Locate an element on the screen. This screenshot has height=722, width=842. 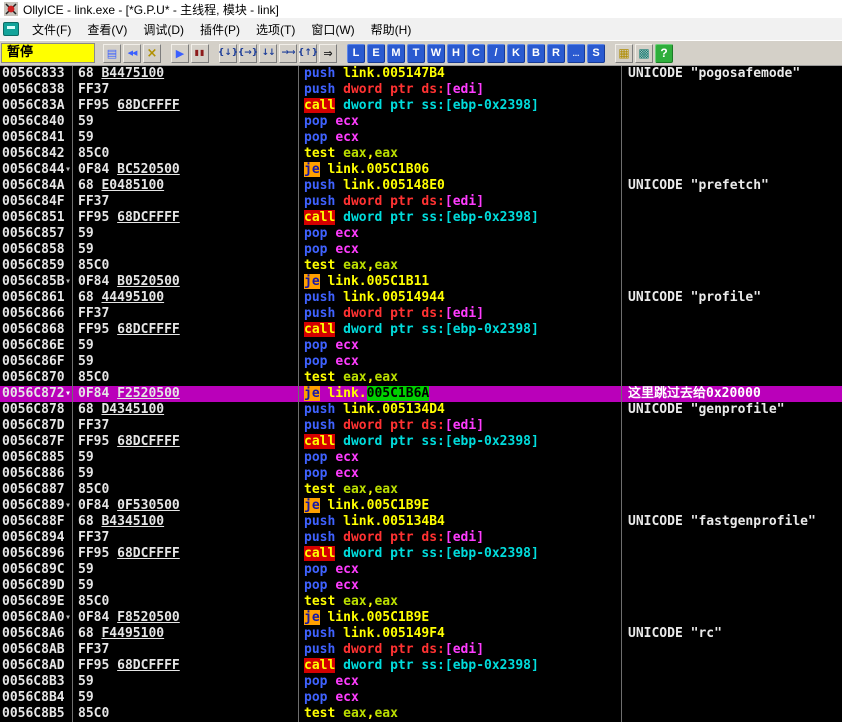
disasm-row: 0056C887 85C0 test eax,eax is located at coordinates (421, 490).